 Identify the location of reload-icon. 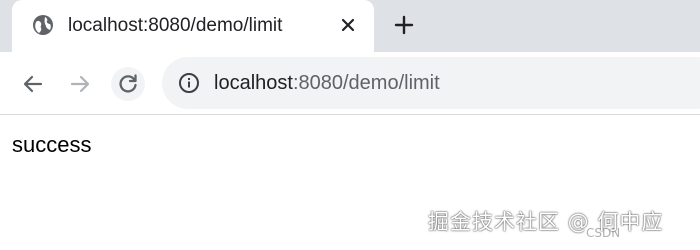
(128, 83).